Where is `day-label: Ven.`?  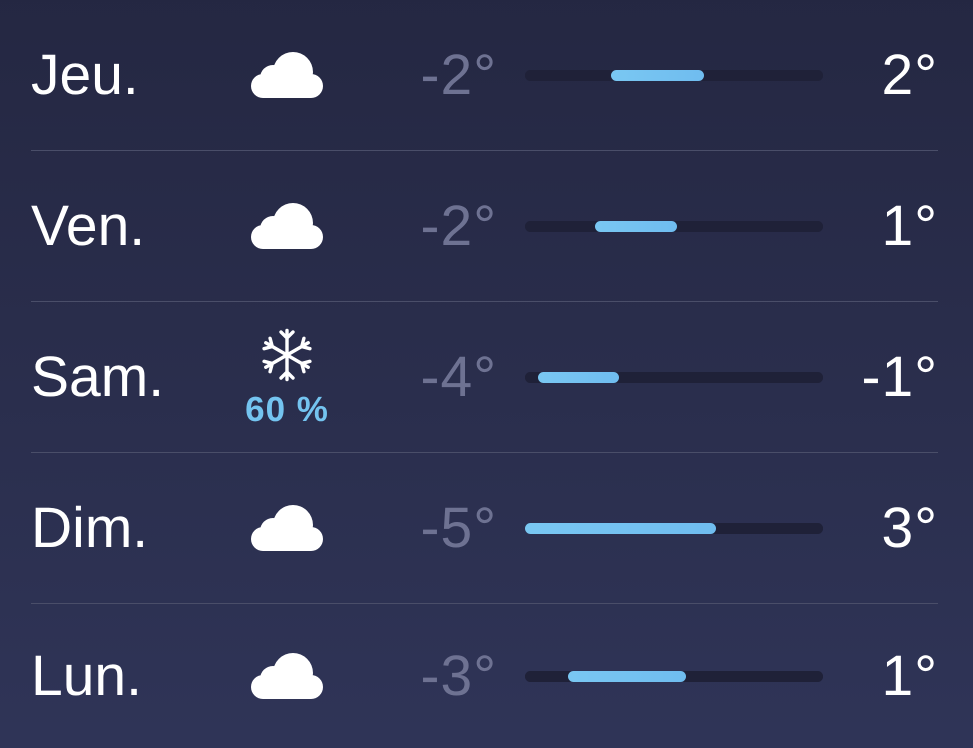
day-label: Ven. is located at coordinates (88, 226).